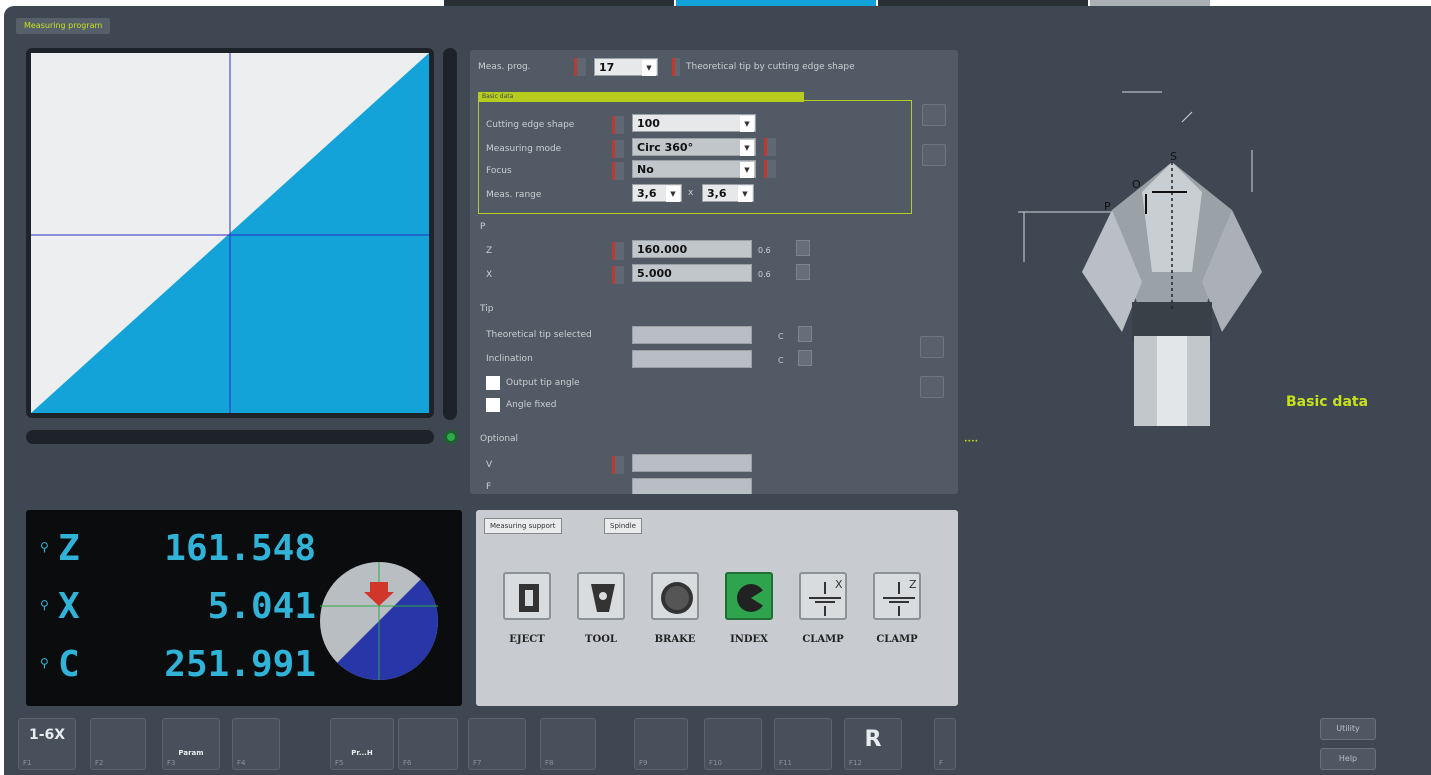 This screenshot has width=1431, height=775. I want to click on inclination-label: Inclination, so click(509, 359).